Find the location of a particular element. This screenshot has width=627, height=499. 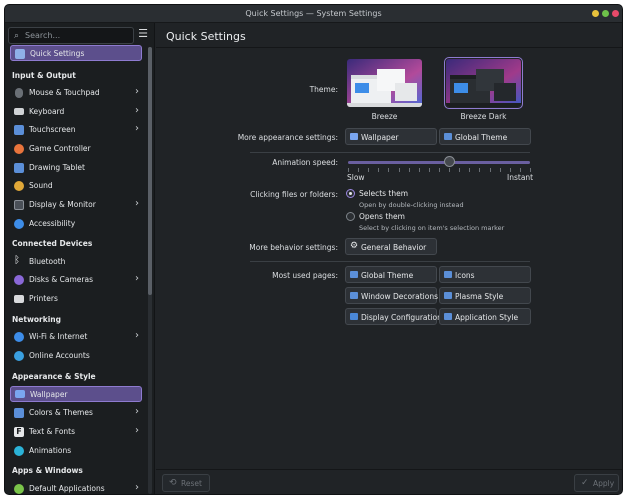

animation-speed-label: Animation speed: is located at coordinates (305, 162).